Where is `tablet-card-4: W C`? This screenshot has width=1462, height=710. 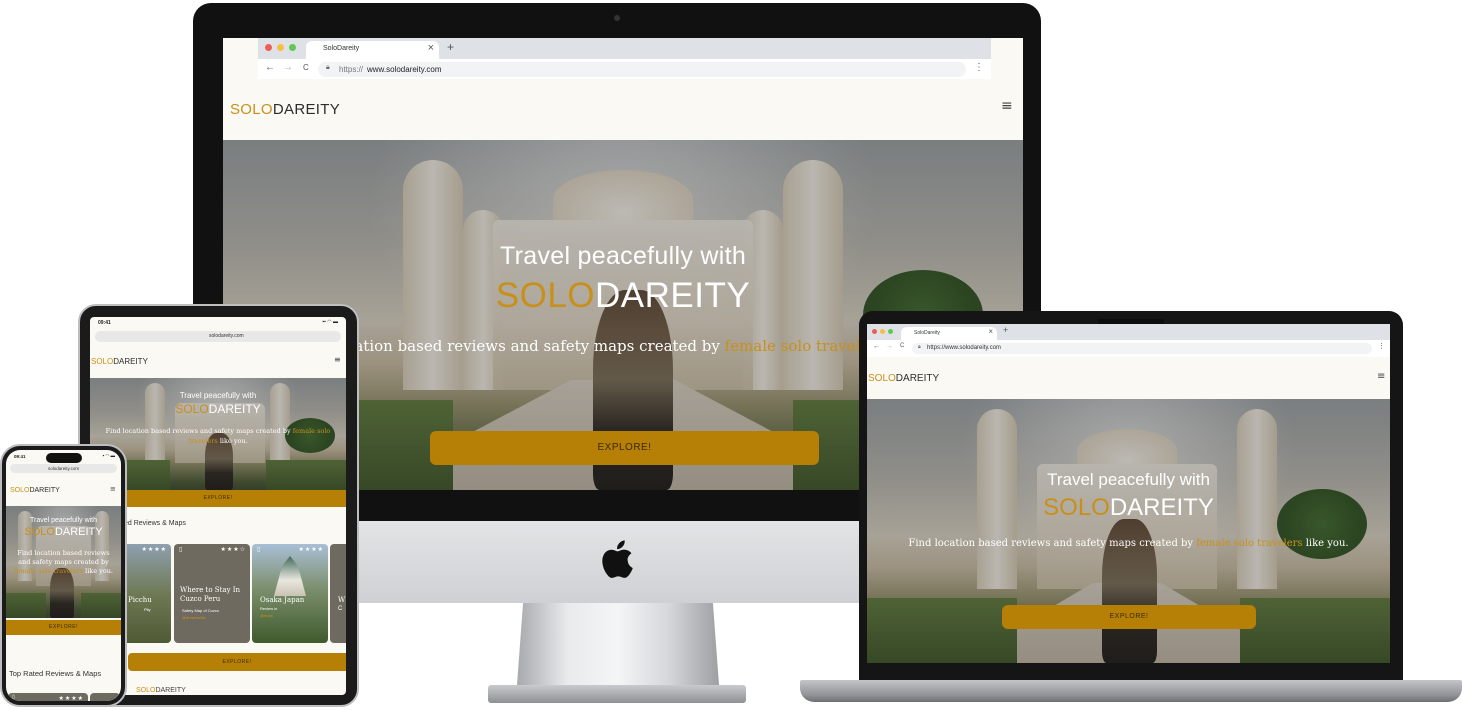
tablet-card-4: W C is located at coordinates (338, 593).